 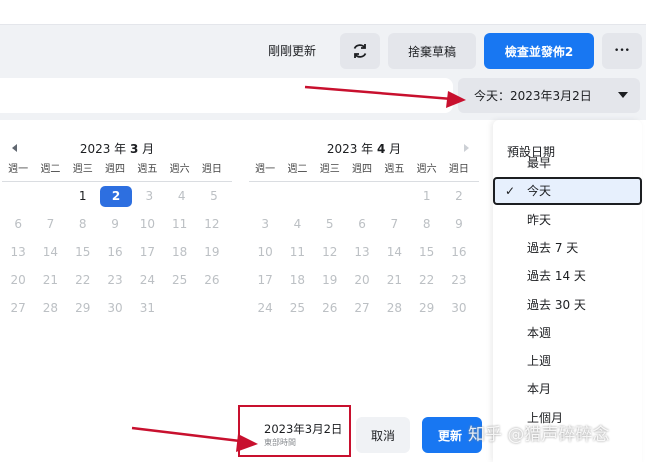 I want to click on preset-item: 過去 30 天, so click(x=567, y=305).